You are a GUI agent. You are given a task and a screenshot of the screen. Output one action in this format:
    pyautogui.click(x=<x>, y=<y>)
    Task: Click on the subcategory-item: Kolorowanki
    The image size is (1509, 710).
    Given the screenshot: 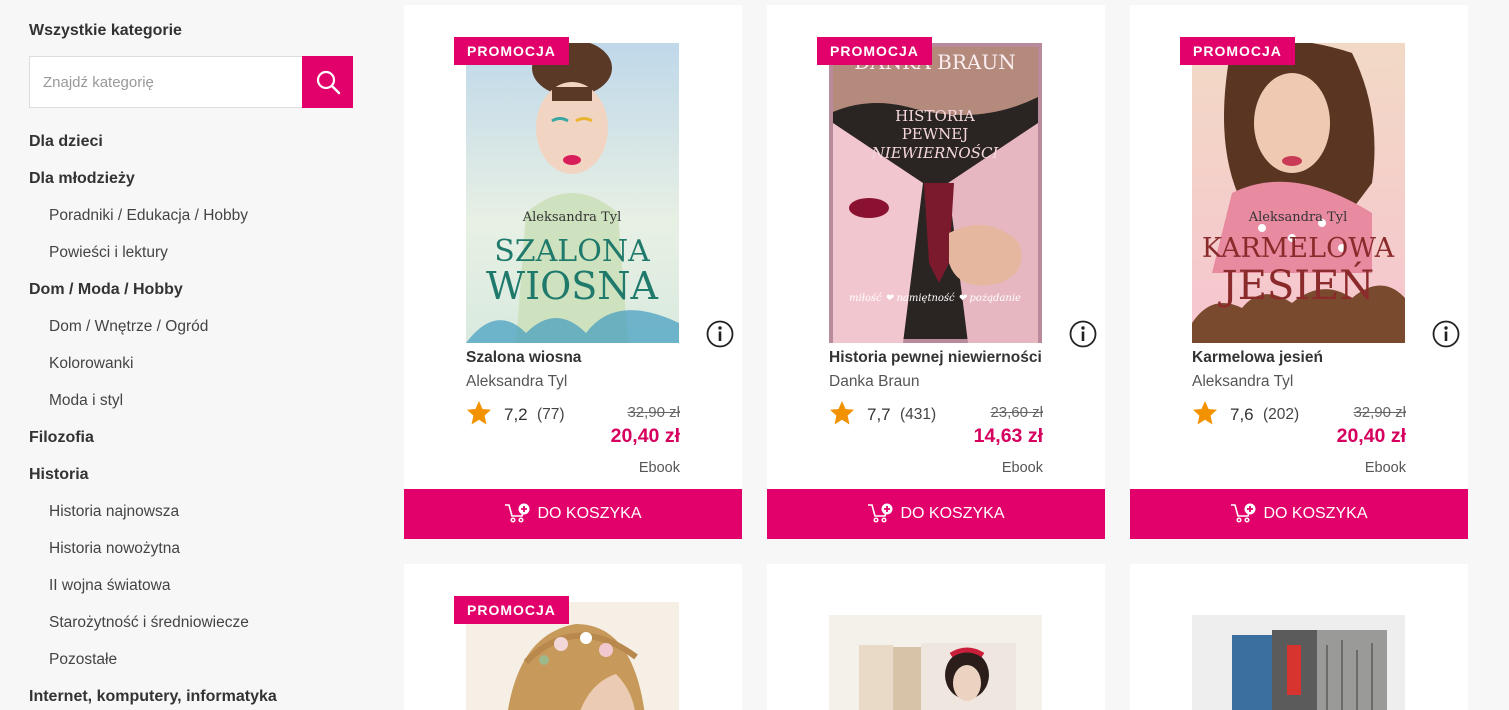 What is the action you would take?
    pyautogui.click(x=153, y=363)
    